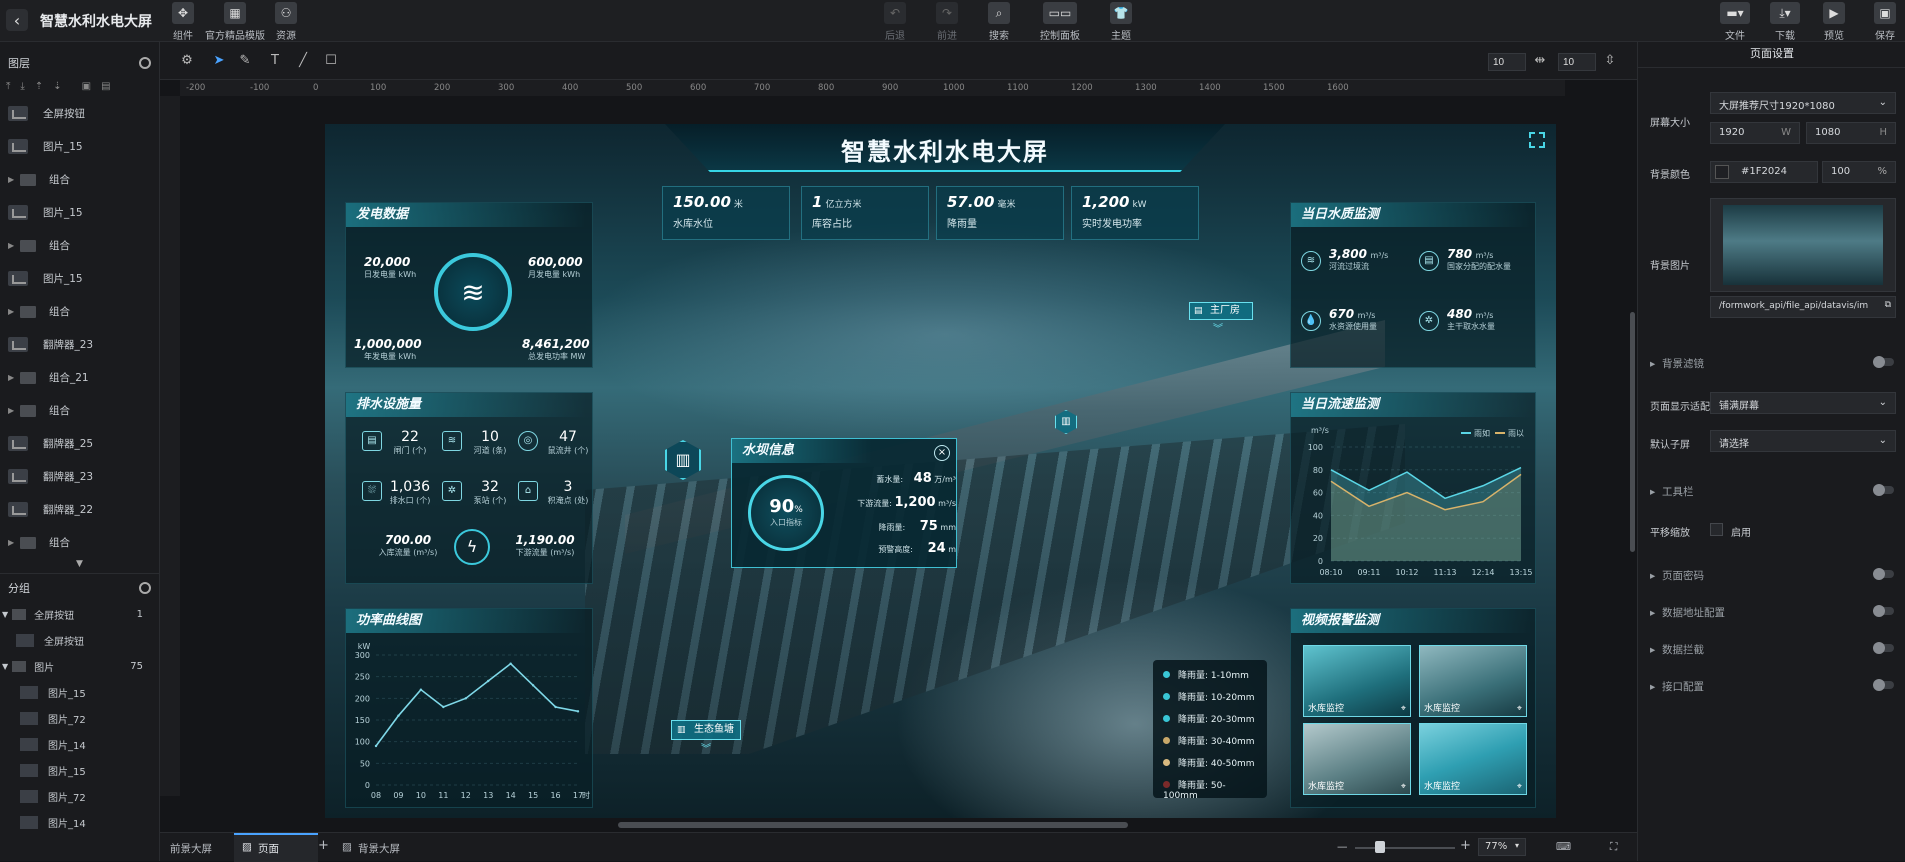 Image resolution: width=1905 pixels, height=862 pixels. Describe the element at coordinates (1883, 648) in the screenshot. I see `data-intercept-toggle` at that location.